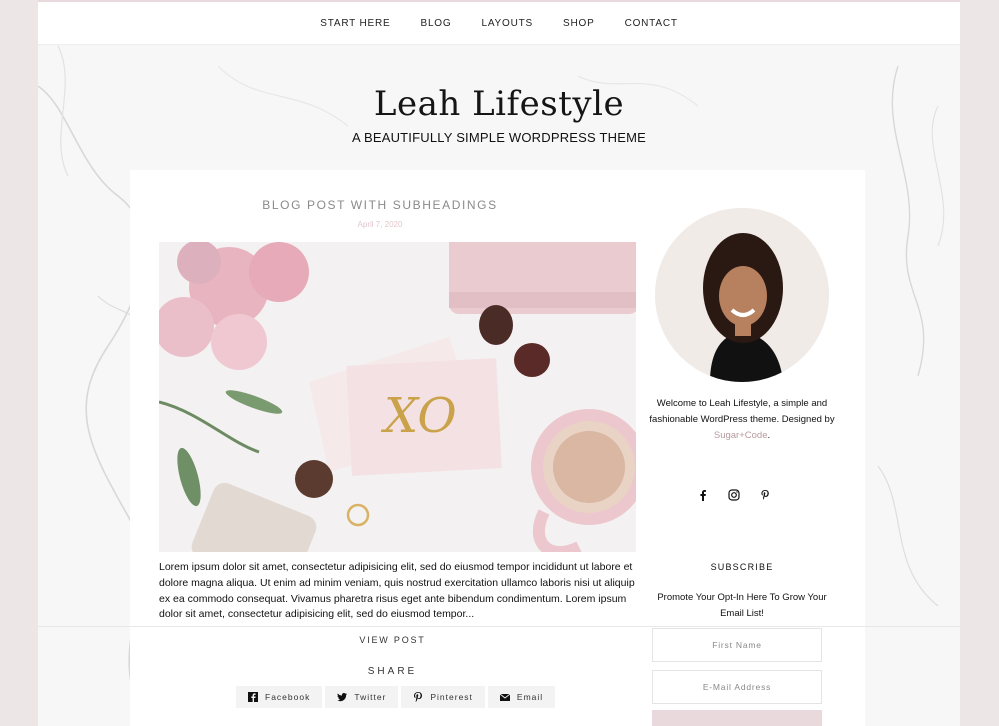  I want to click on about-after: ., so click(769, 435).